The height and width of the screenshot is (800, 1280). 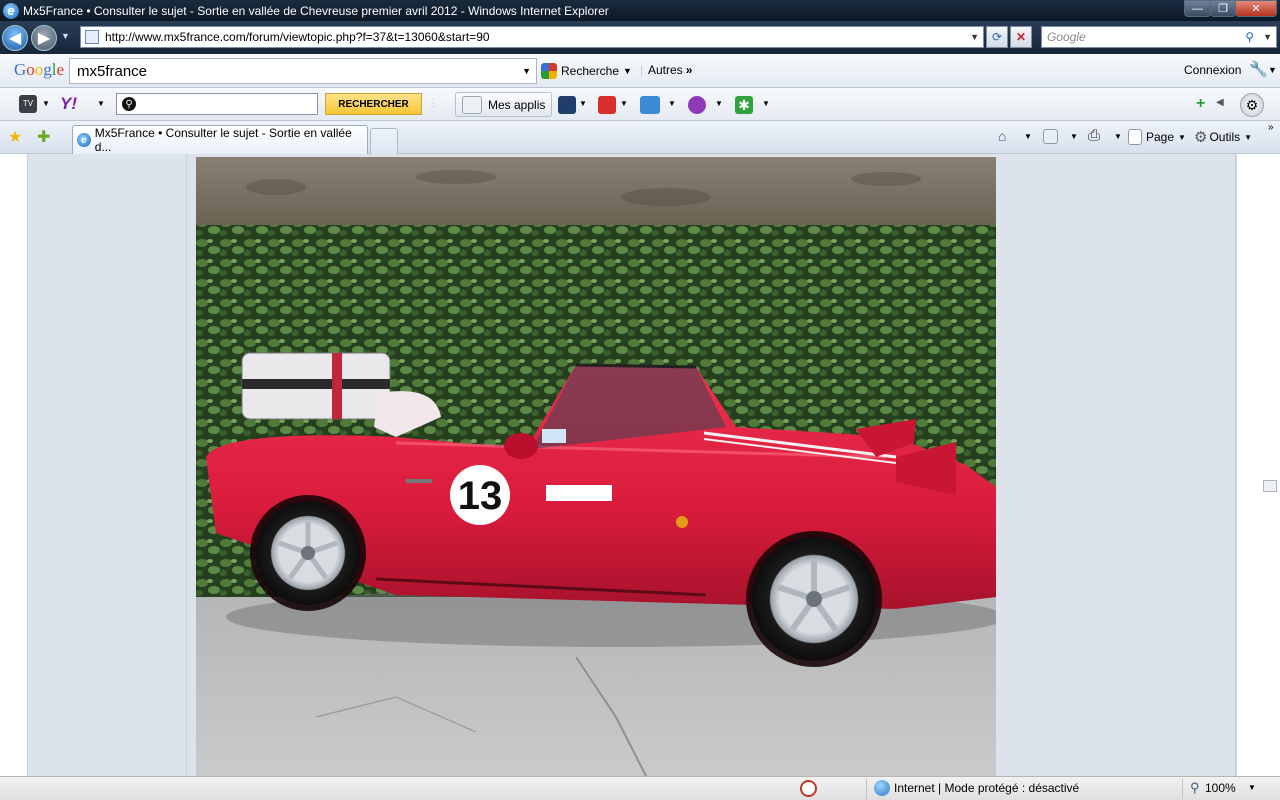 I want to click on yahoo-logo: Y!, so click(x=68, y=104).